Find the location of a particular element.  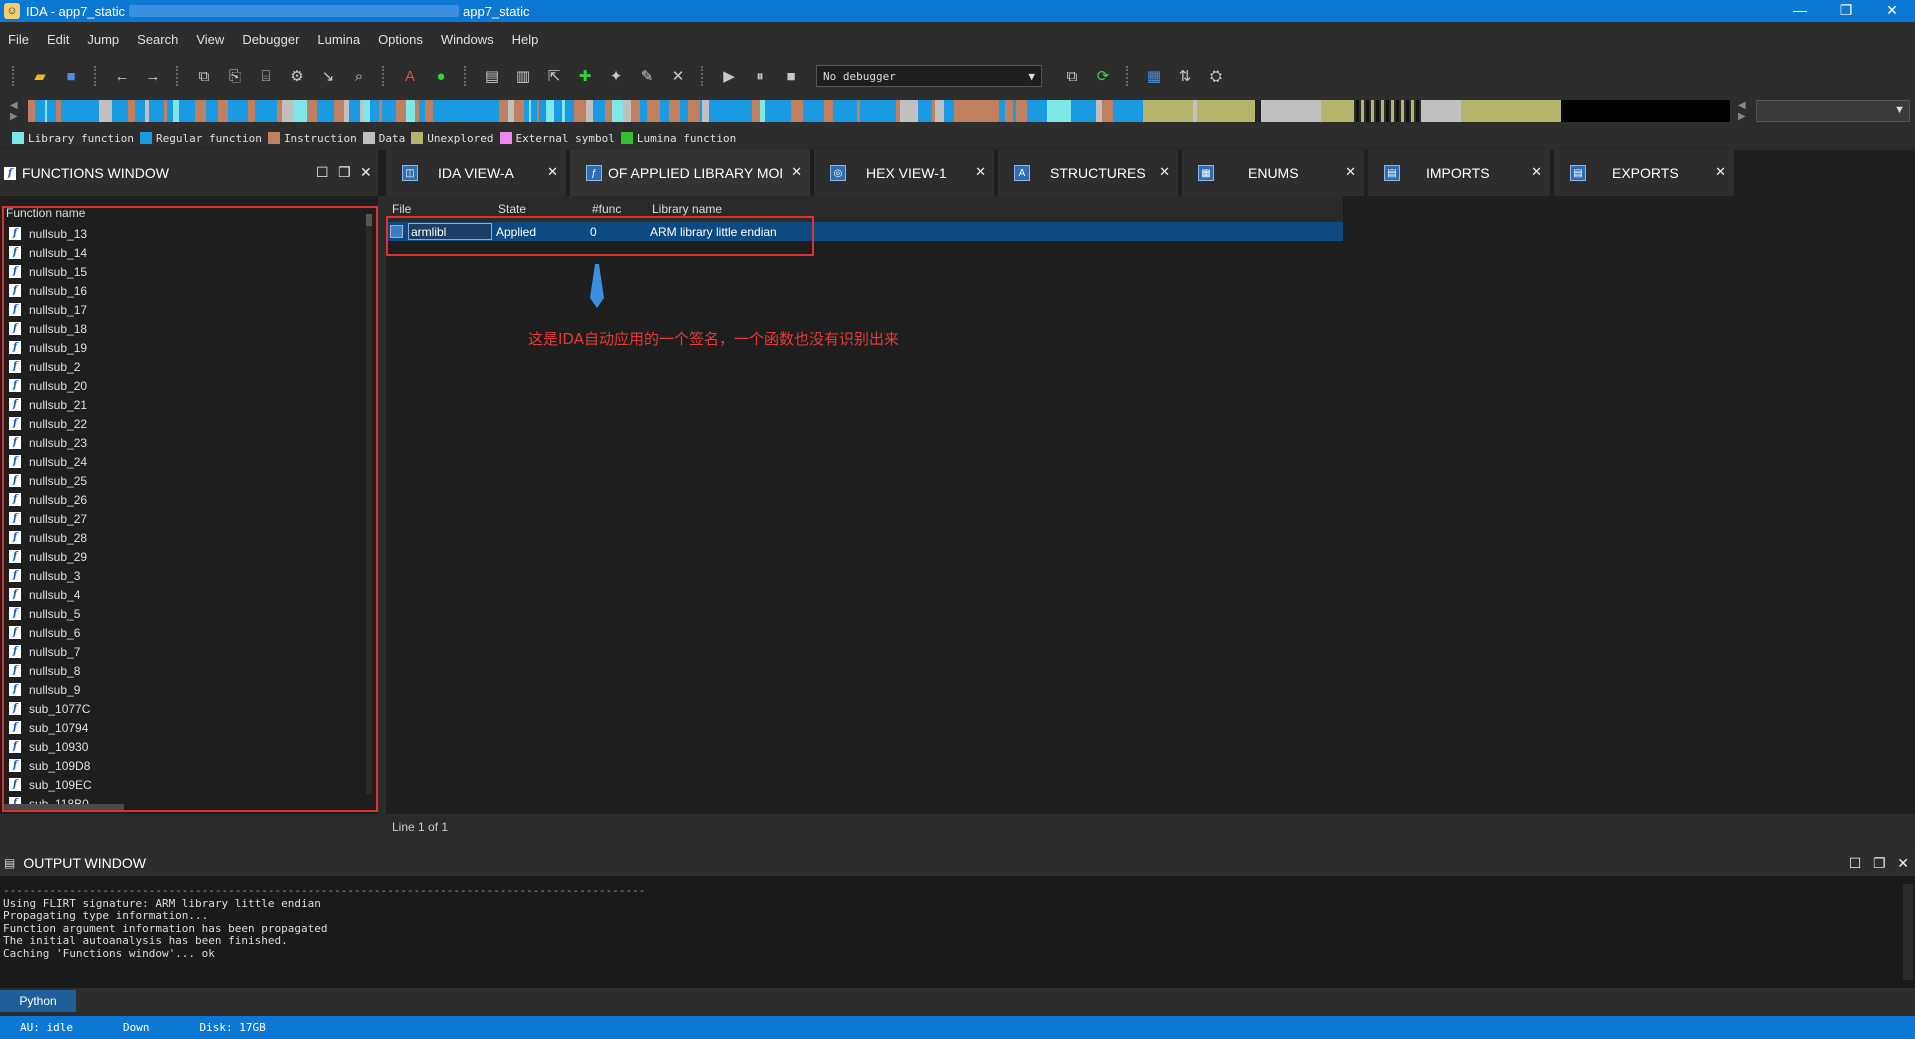

forward-icon: → is located at coordinates (153, 76).